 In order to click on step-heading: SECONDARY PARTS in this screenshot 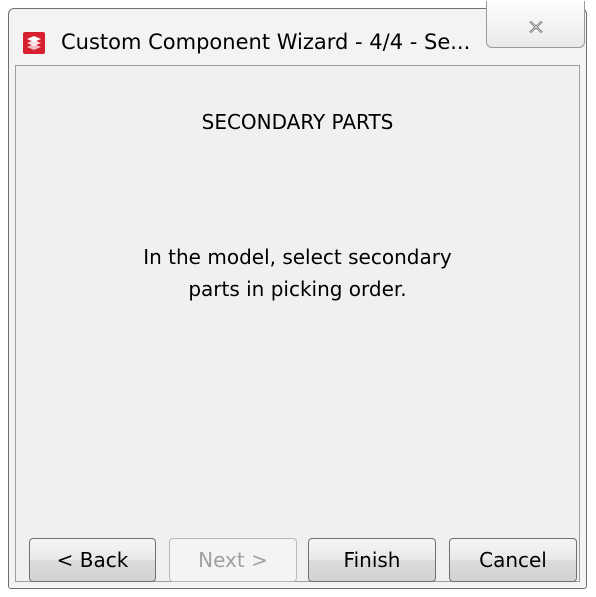, I will do `click(297, 122)`.